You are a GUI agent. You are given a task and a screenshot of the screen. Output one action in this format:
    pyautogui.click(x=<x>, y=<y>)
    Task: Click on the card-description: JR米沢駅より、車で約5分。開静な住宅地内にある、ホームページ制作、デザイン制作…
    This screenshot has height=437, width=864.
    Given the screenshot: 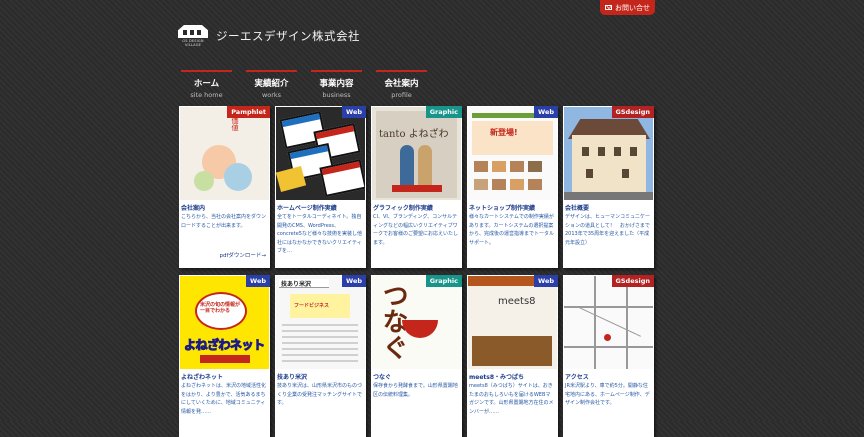 What is the action you would take?
    pyautogui.click(x=607, y=394)
    